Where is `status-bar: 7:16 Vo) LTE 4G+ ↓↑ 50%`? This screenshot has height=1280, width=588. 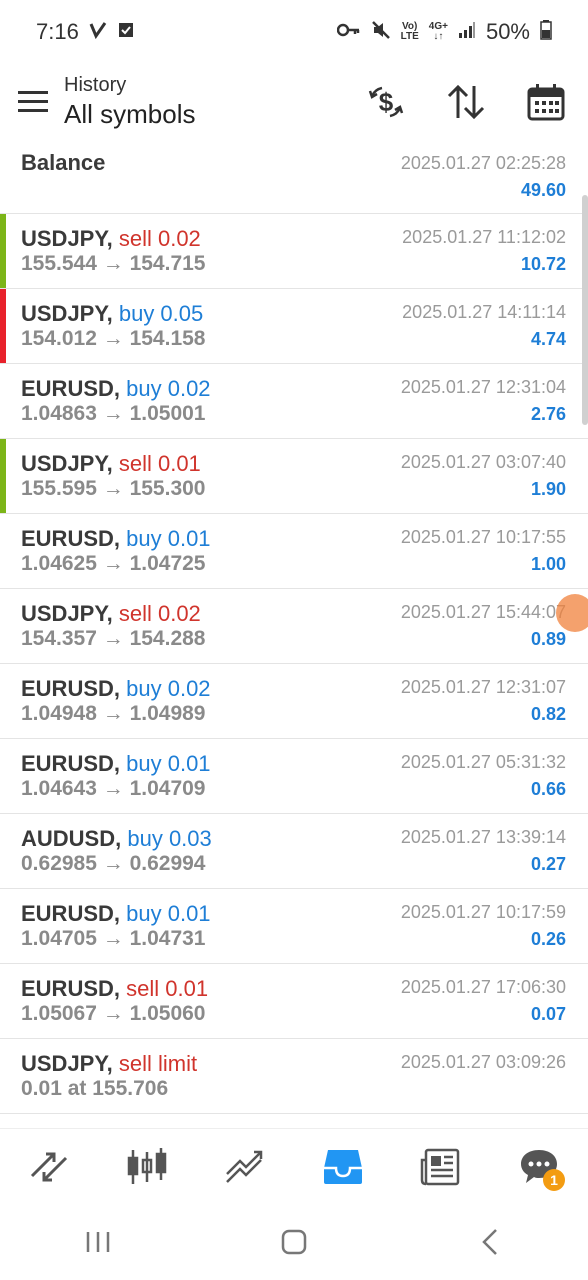
status-bar: 7:16 Vo) LTE 4G+ ↓↑ 50% is located at coordinates (294, 32).